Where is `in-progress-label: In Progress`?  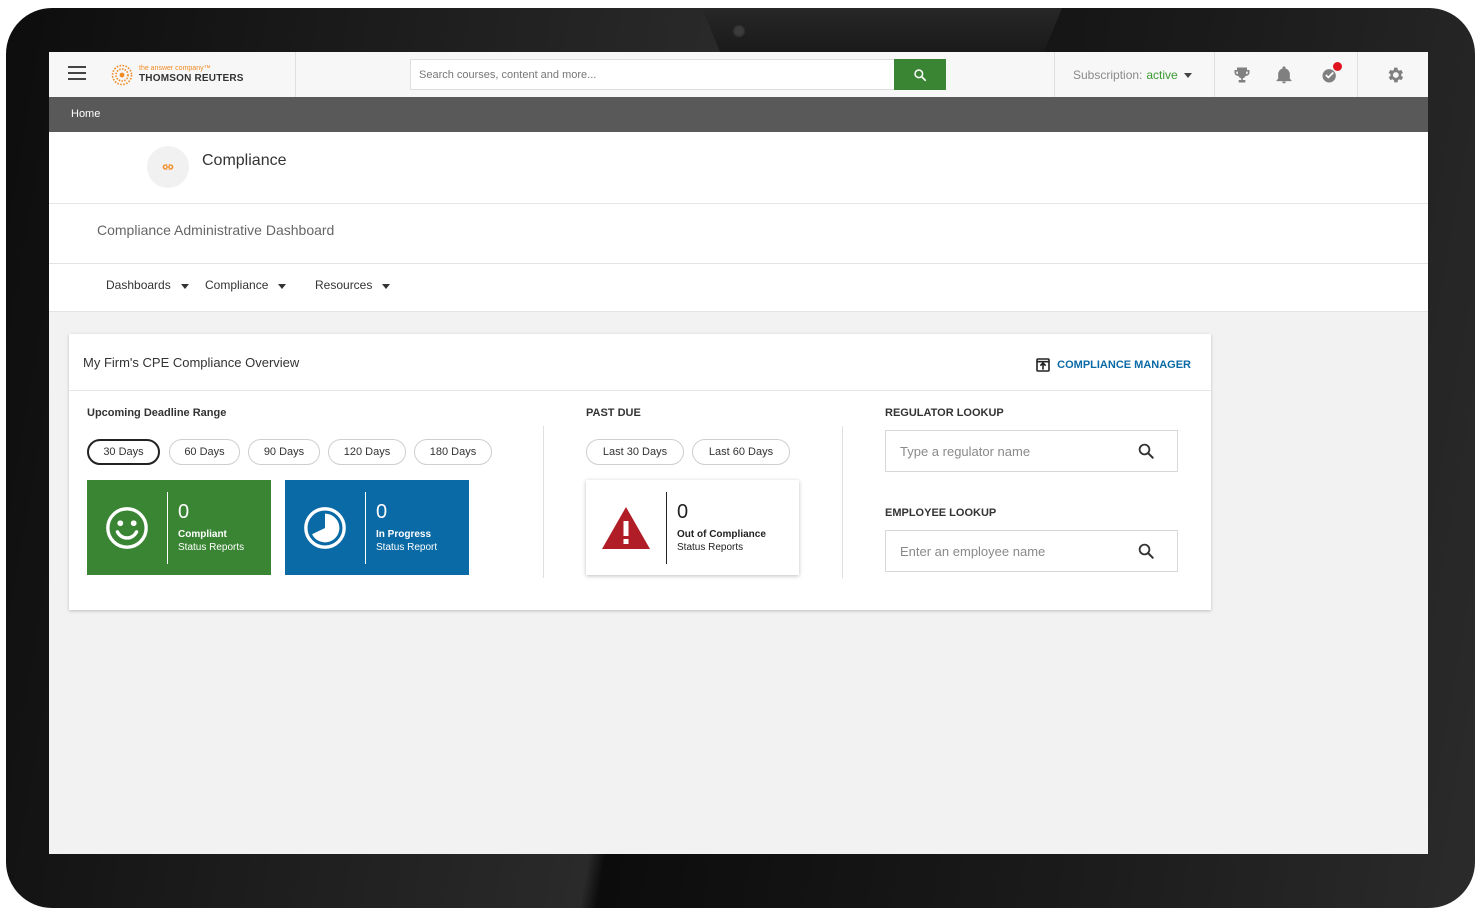
in-progress-label: In Progress is located at coordinates (404, 534).